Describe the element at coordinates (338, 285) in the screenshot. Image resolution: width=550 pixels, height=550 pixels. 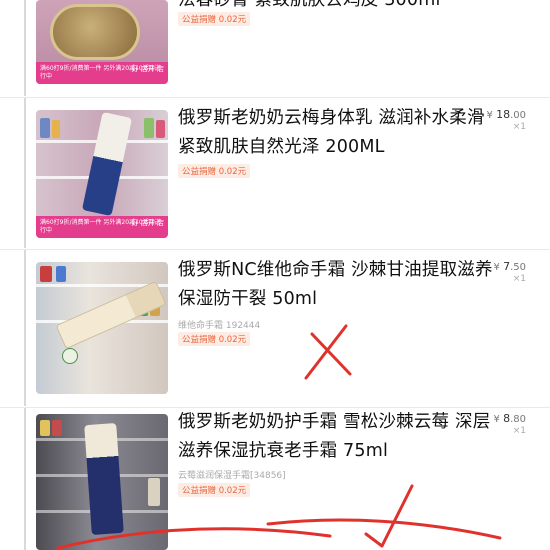
I see `product-title: 俄罗斯NC维他命手霜 沙棘甘油提取滋养保湿防干裂 50ml` at that location.